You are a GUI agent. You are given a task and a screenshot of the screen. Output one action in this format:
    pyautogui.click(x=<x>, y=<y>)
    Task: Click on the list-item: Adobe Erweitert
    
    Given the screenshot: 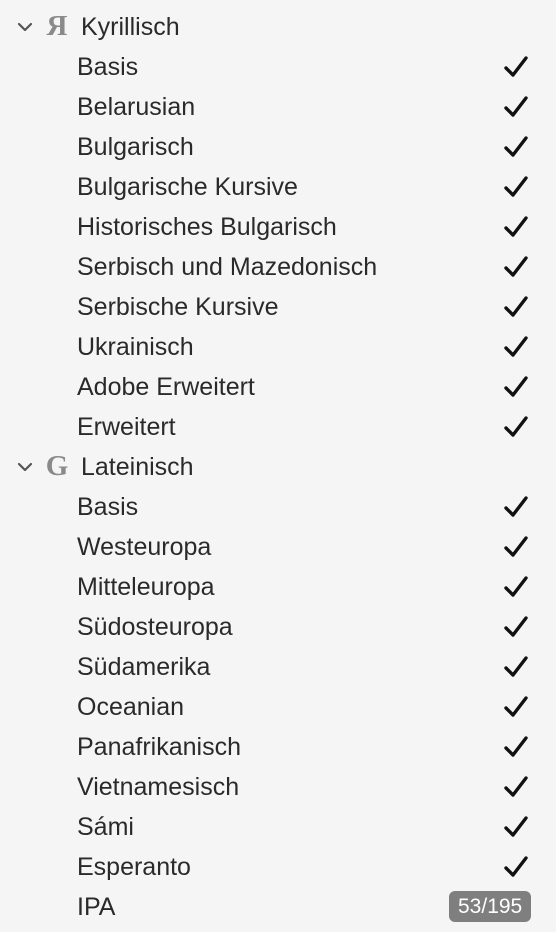 What is the action you would take?
    pyautogui.click(x=278, y=386)
    